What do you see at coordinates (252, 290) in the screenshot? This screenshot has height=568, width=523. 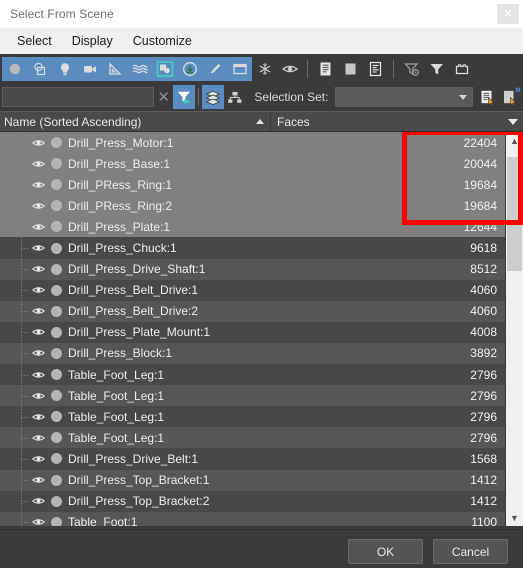 I see `table-row: Drill_Press_Belt_Drive:1 4060` at bounding box center [252, 290].